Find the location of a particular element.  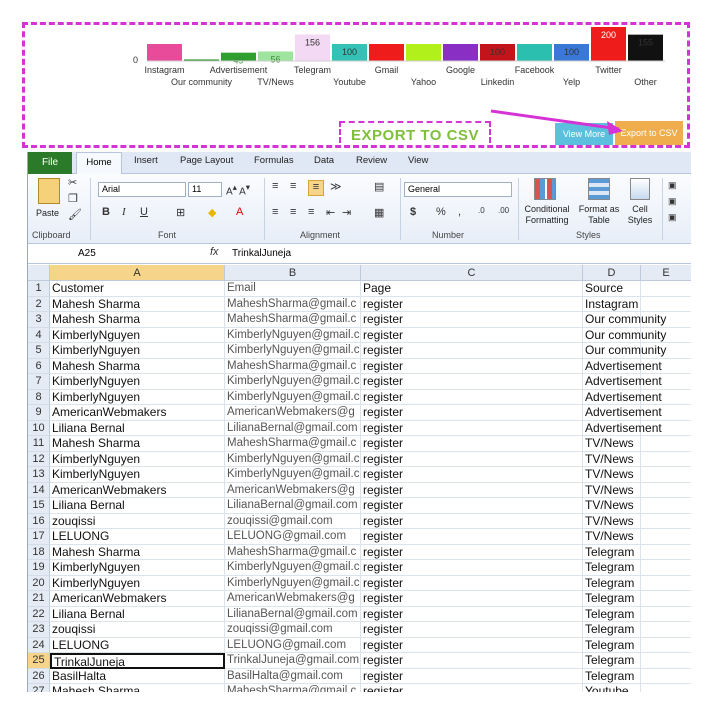

fill-color-icon: ◆ is located at coordinates (212, 212).